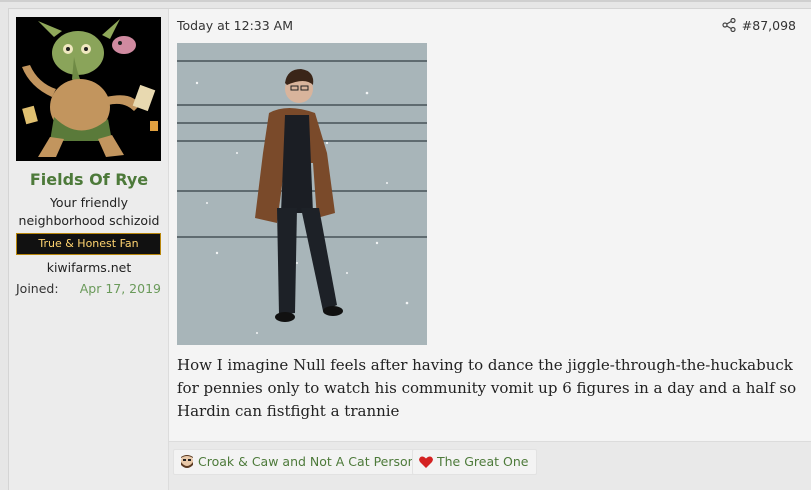  I want to click on reaction-croak-caw: Croak & Caw and Not A Cat Person, so click(299, 462).